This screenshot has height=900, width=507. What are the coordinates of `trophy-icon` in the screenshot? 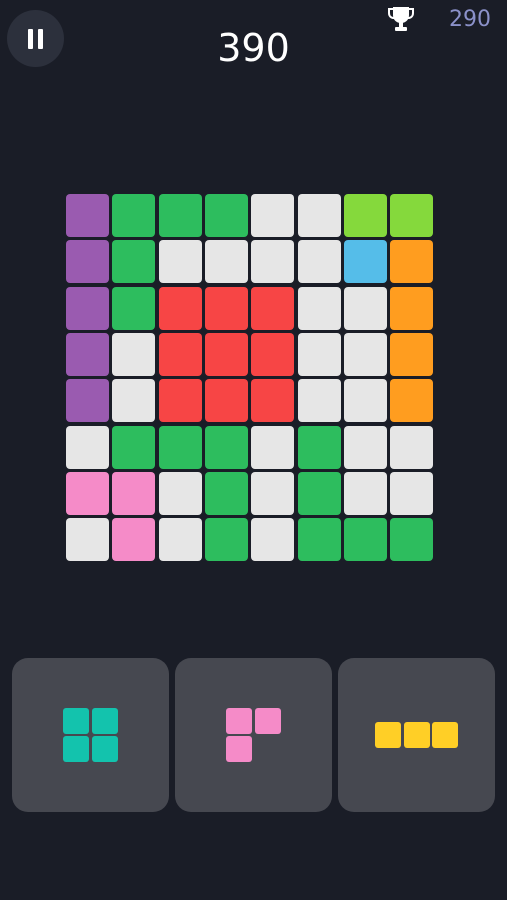 It's located at (401, 19).